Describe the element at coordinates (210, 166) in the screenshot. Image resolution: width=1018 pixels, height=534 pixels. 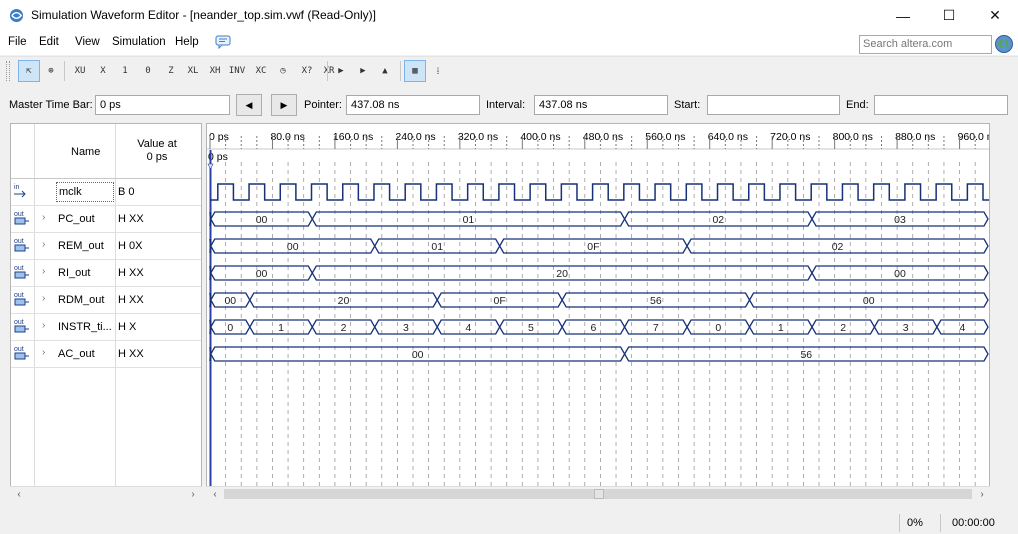
I see `cursor-marker-icon` at that location.